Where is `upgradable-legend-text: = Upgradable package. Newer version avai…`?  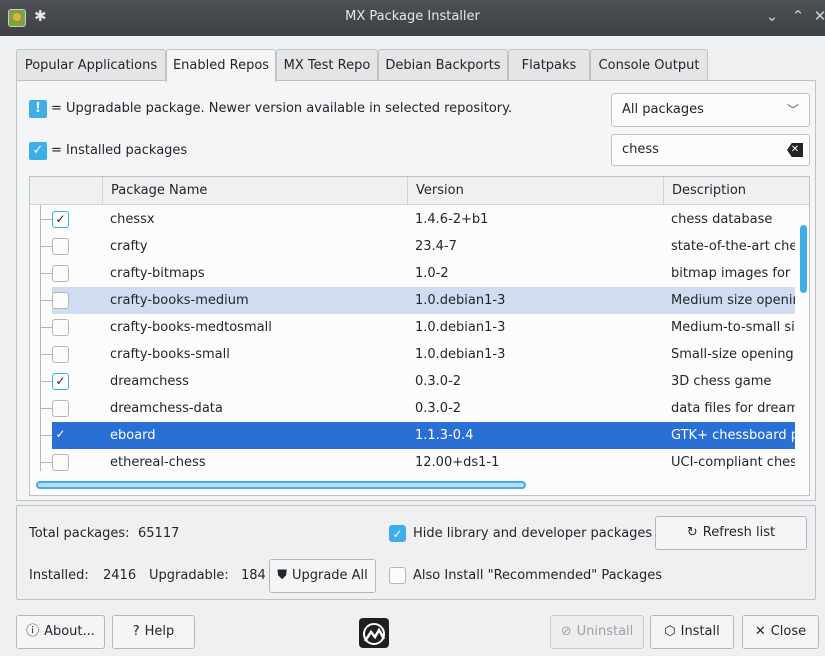 upgradable-legend-text: = Upgradable package. Newer version avai… is located at coordinates (282, 108).